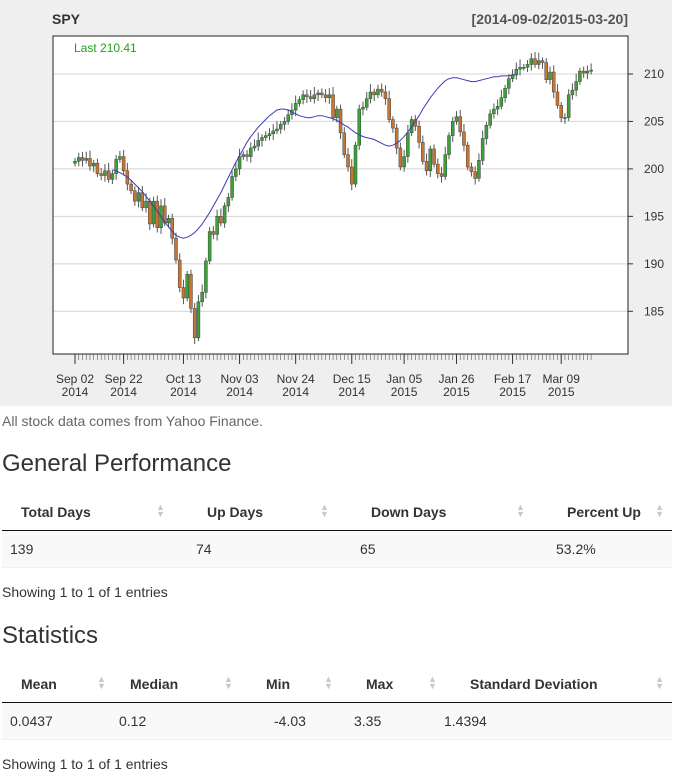  Describe the element at coordinates (124, 379) in the screenshot. I see `x-tick-label: Sep 22` at that location.